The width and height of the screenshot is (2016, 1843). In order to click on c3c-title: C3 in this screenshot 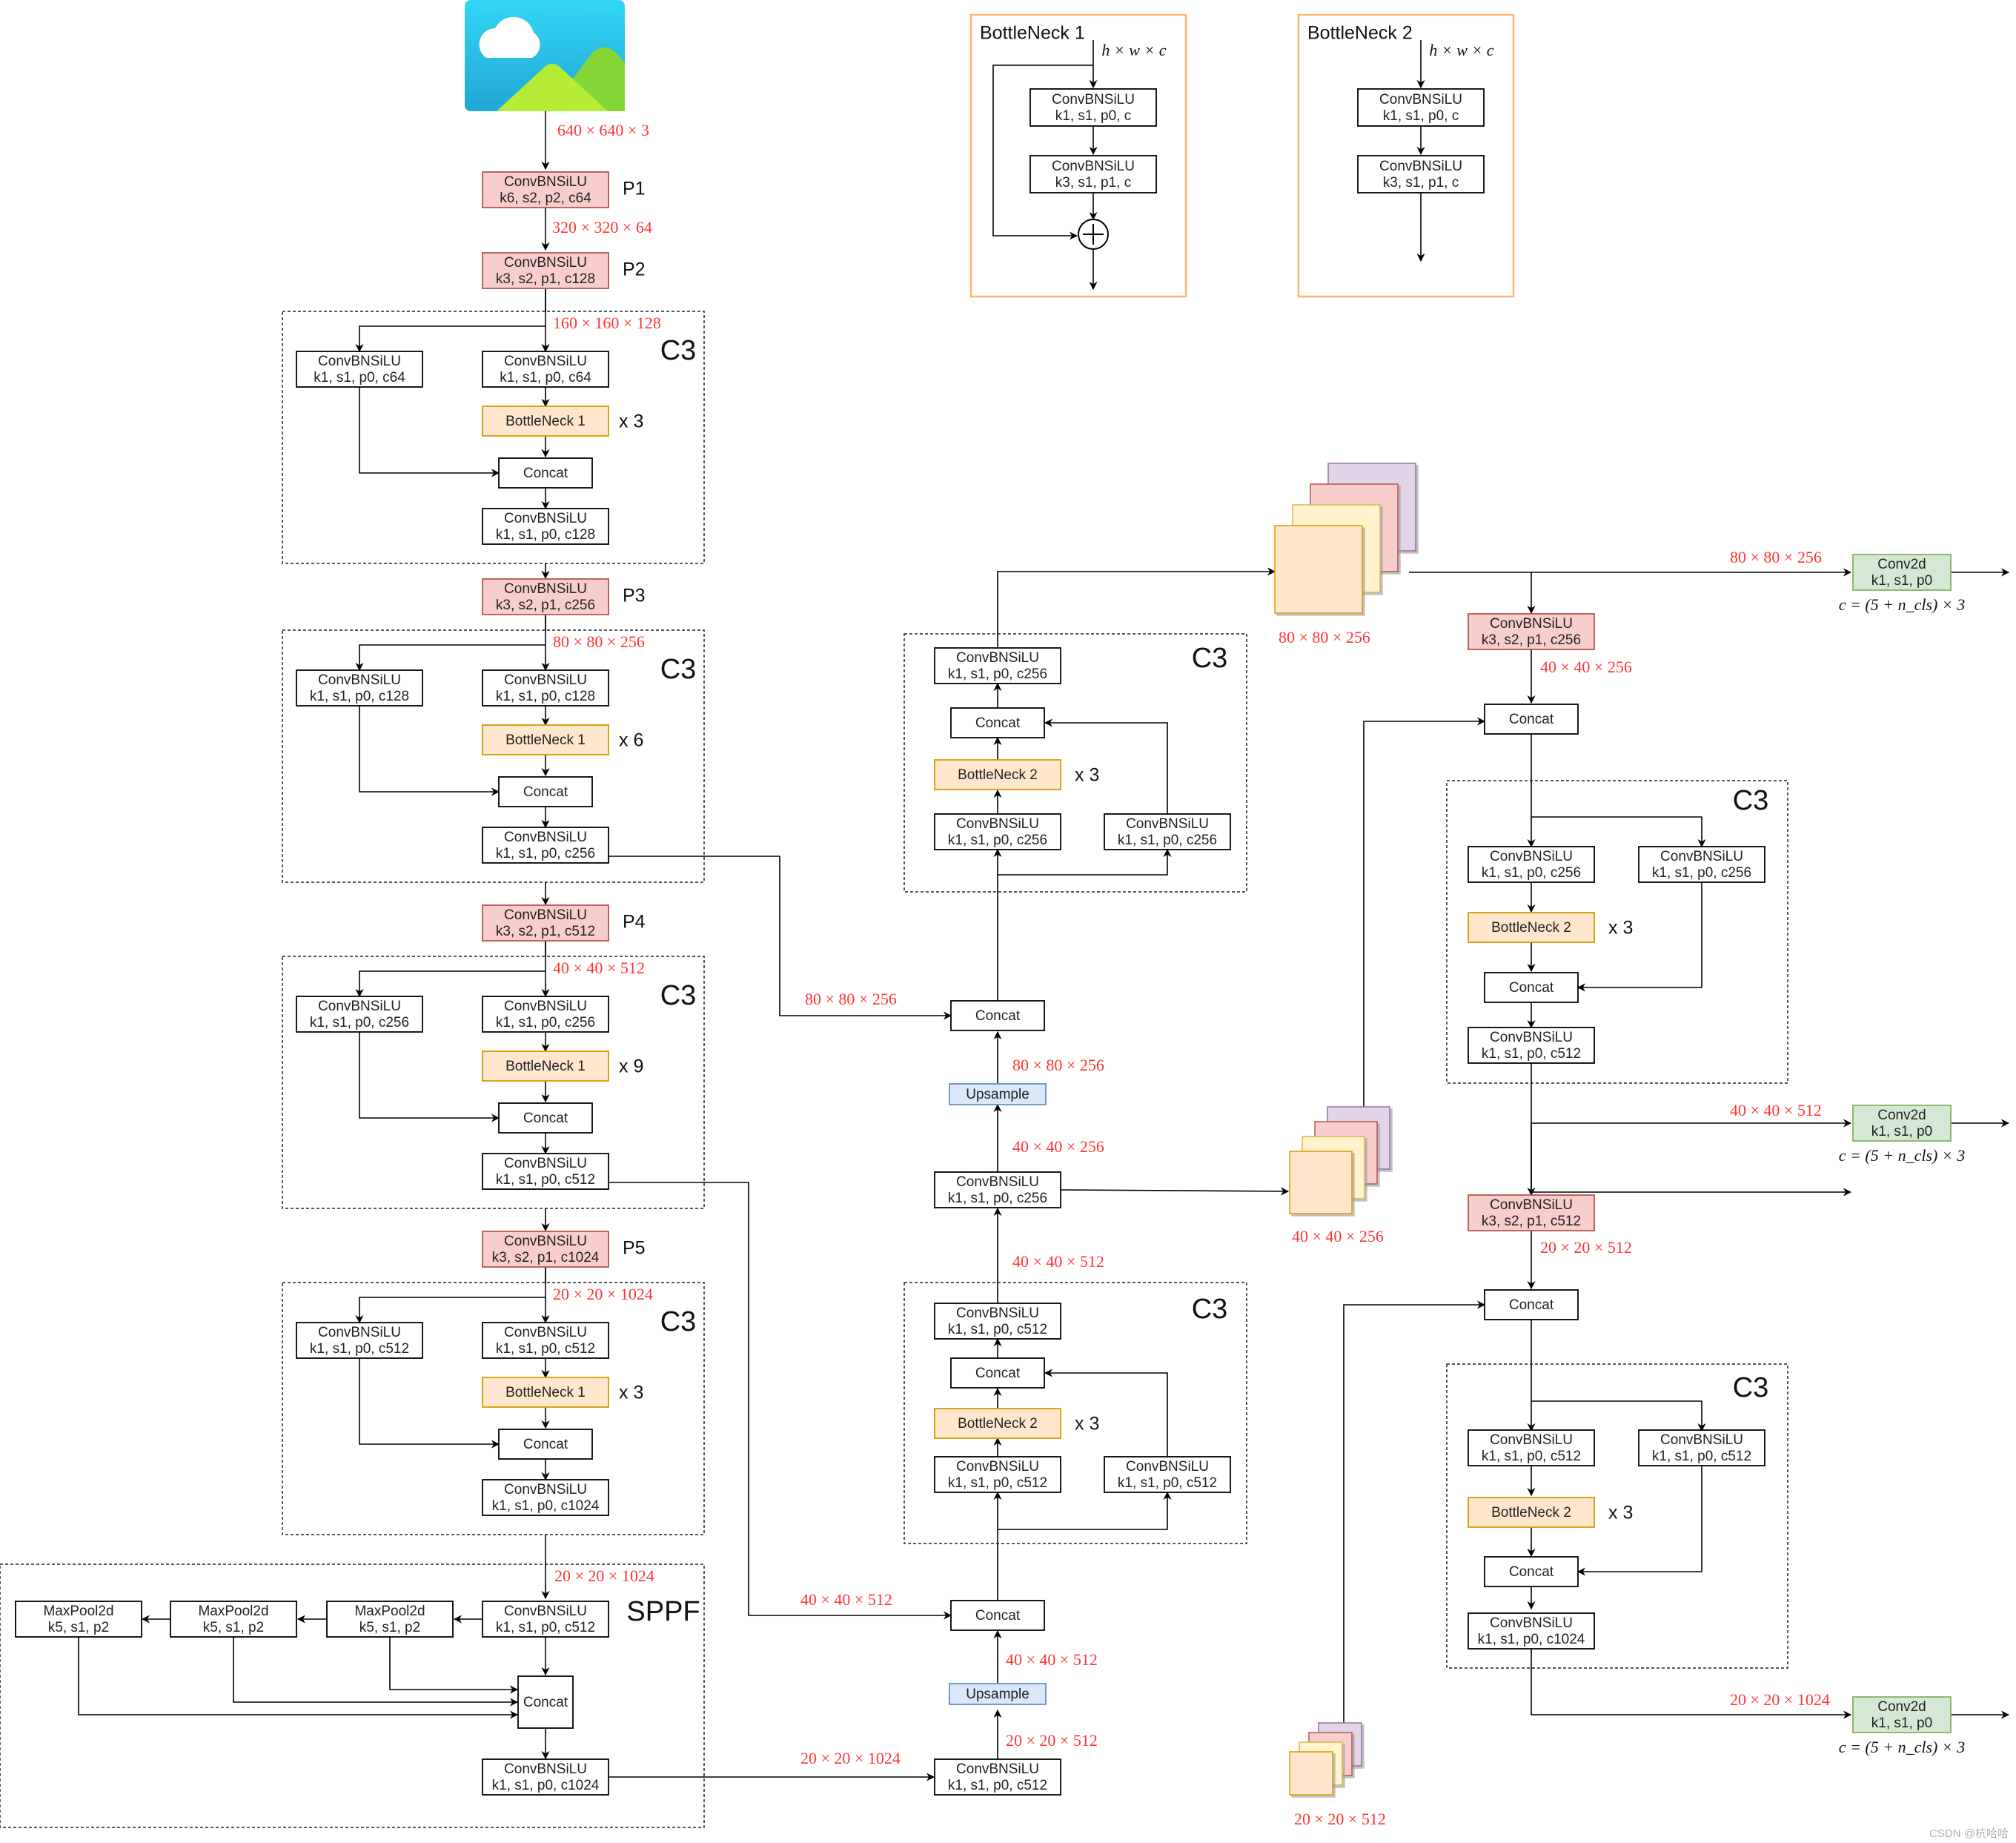, I will do `click(678, 995)`.